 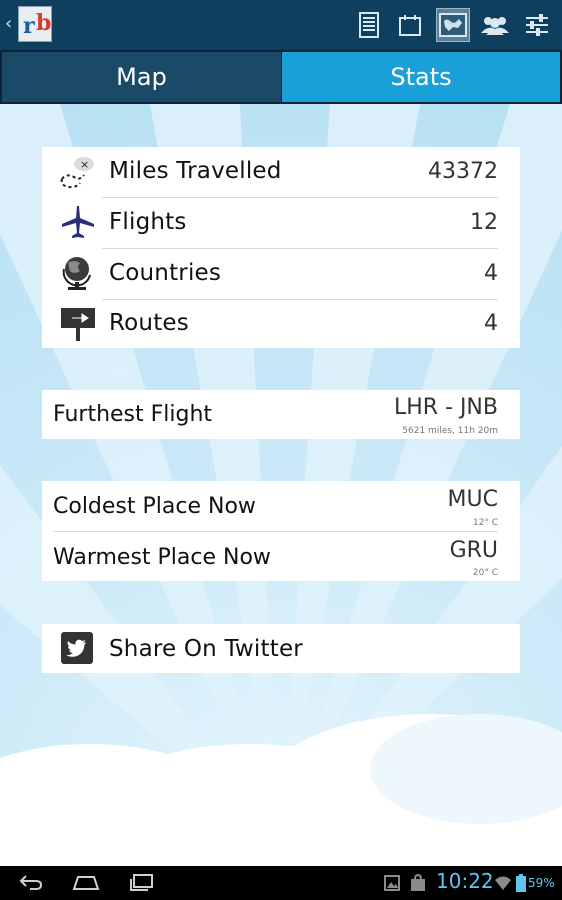 What do you see at coordinates (149, 323) in the screenshot?
I see `routes-label: Routes` at bounding box center [149, 323].